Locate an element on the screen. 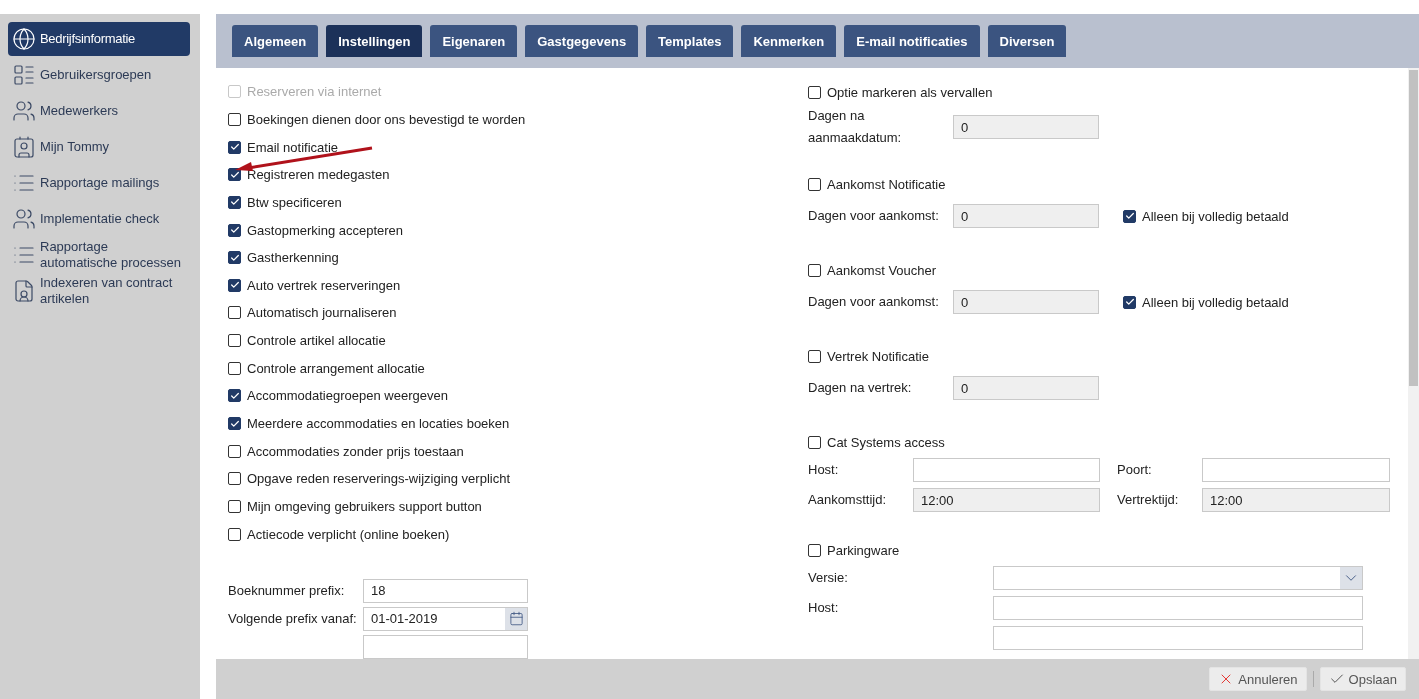 This screenshot has width=1419, height=699. field-label: Versie: is located at coordinates (828, 577).